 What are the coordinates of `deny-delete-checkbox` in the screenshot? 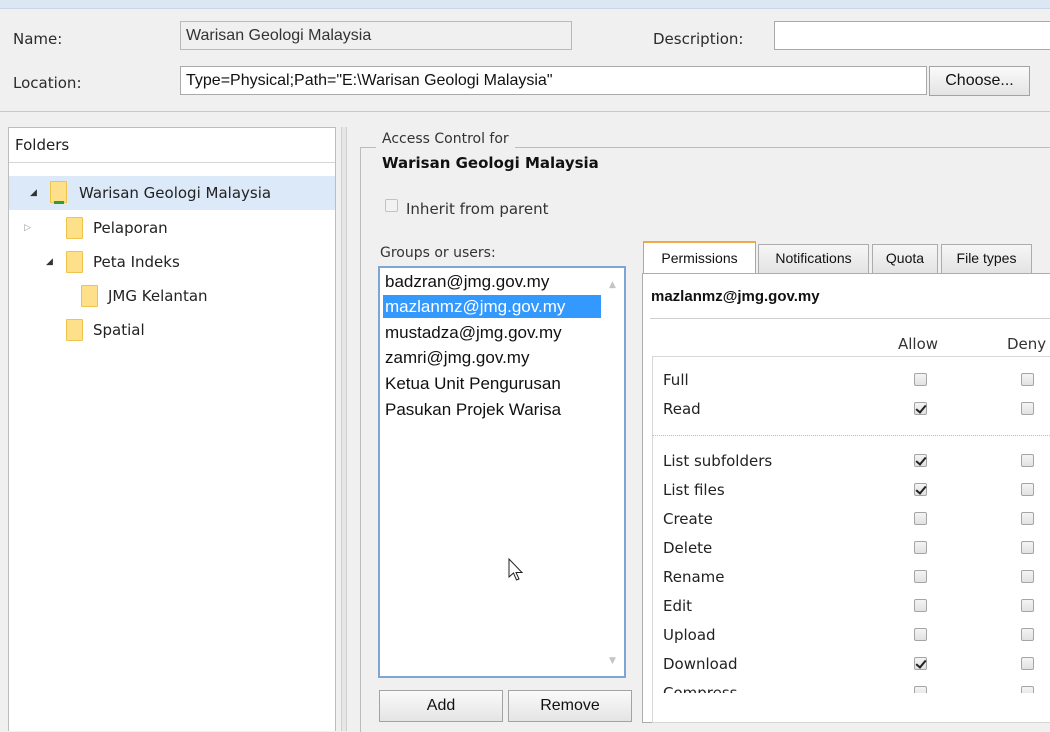 It's located at (1027, 547).